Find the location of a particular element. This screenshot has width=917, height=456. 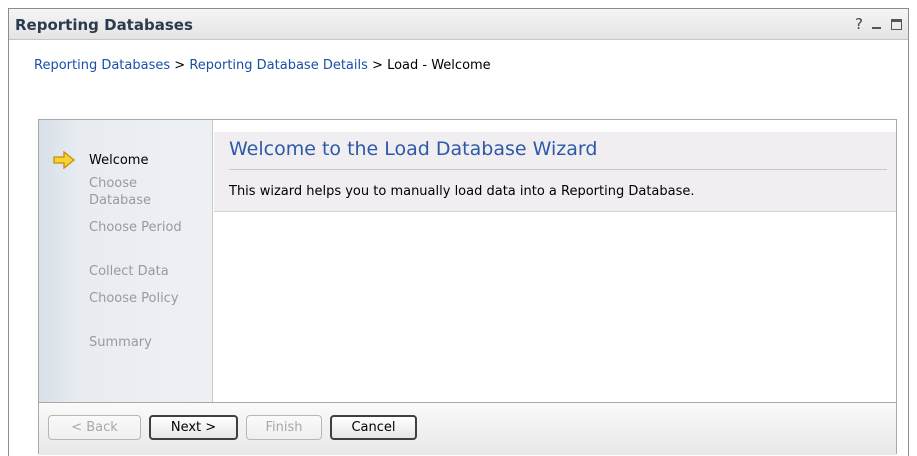

portlet-controls: ? is located at coordinates (878, 24).